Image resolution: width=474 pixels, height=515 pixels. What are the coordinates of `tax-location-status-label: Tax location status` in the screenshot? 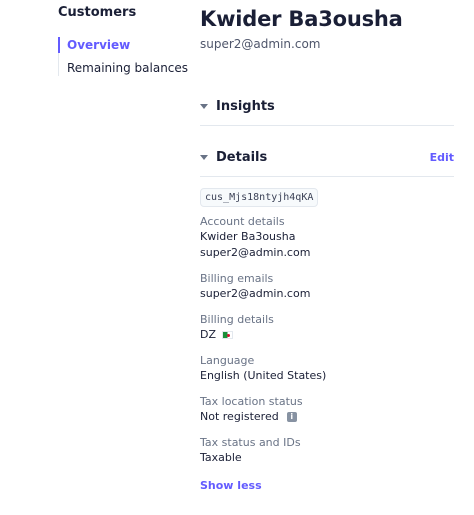 It's located at (251, 401).